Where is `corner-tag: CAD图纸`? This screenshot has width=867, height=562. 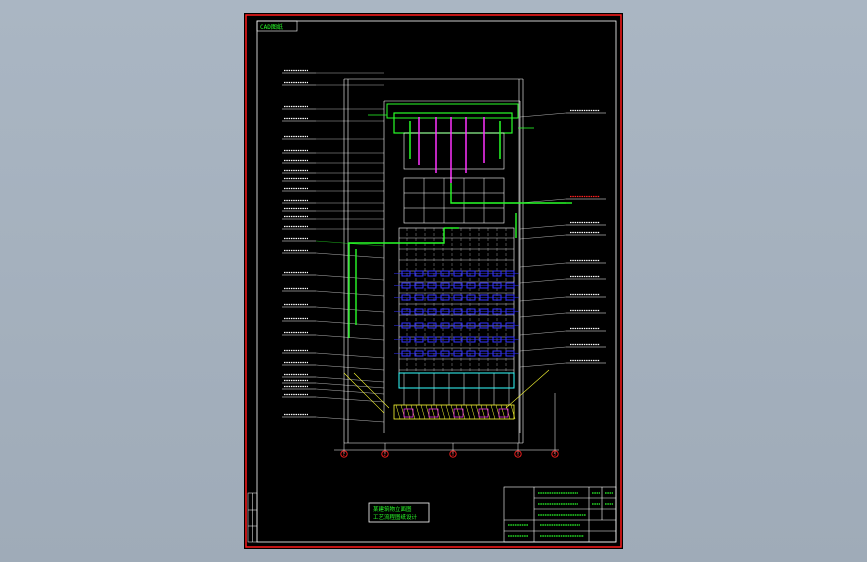 corner-tag: CAD图纸 is located at coordinates (277, 26).